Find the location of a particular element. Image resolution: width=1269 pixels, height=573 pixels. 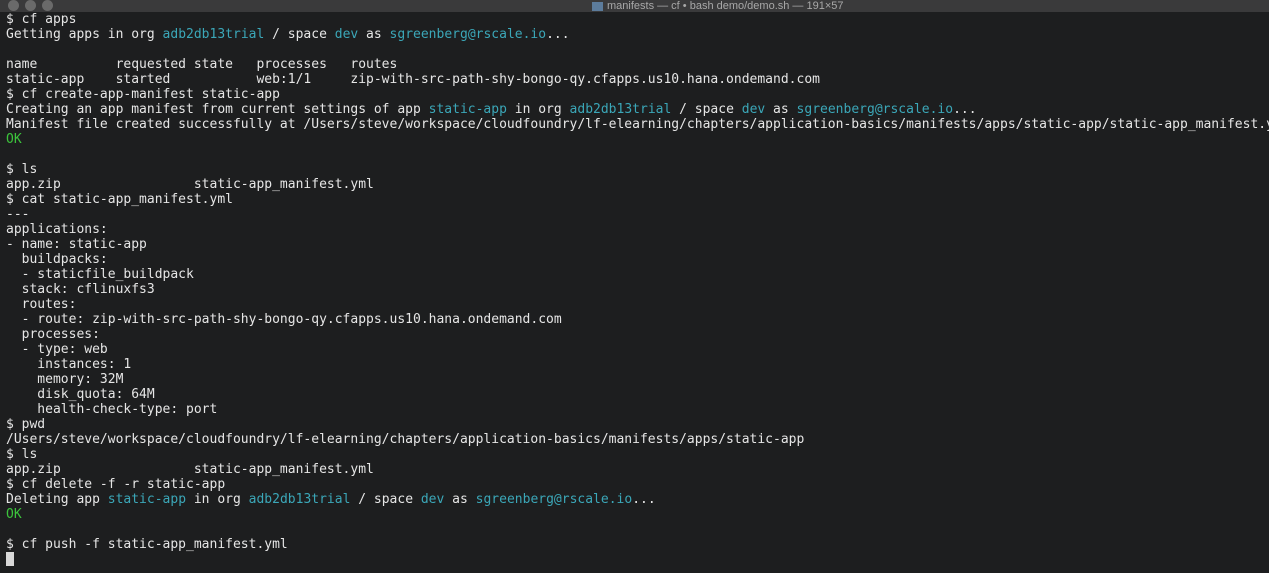

terminal-line: $ cat static-app_manifest.yml is located at coordinates (637, 199).